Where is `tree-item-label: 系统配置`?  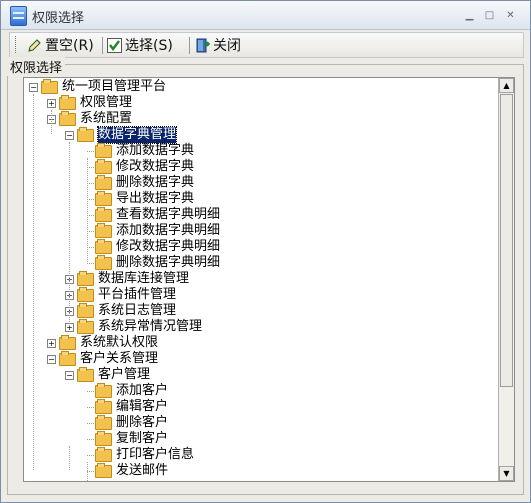 tree-item-label: 系统配置 is located at coordinates (106, 118).